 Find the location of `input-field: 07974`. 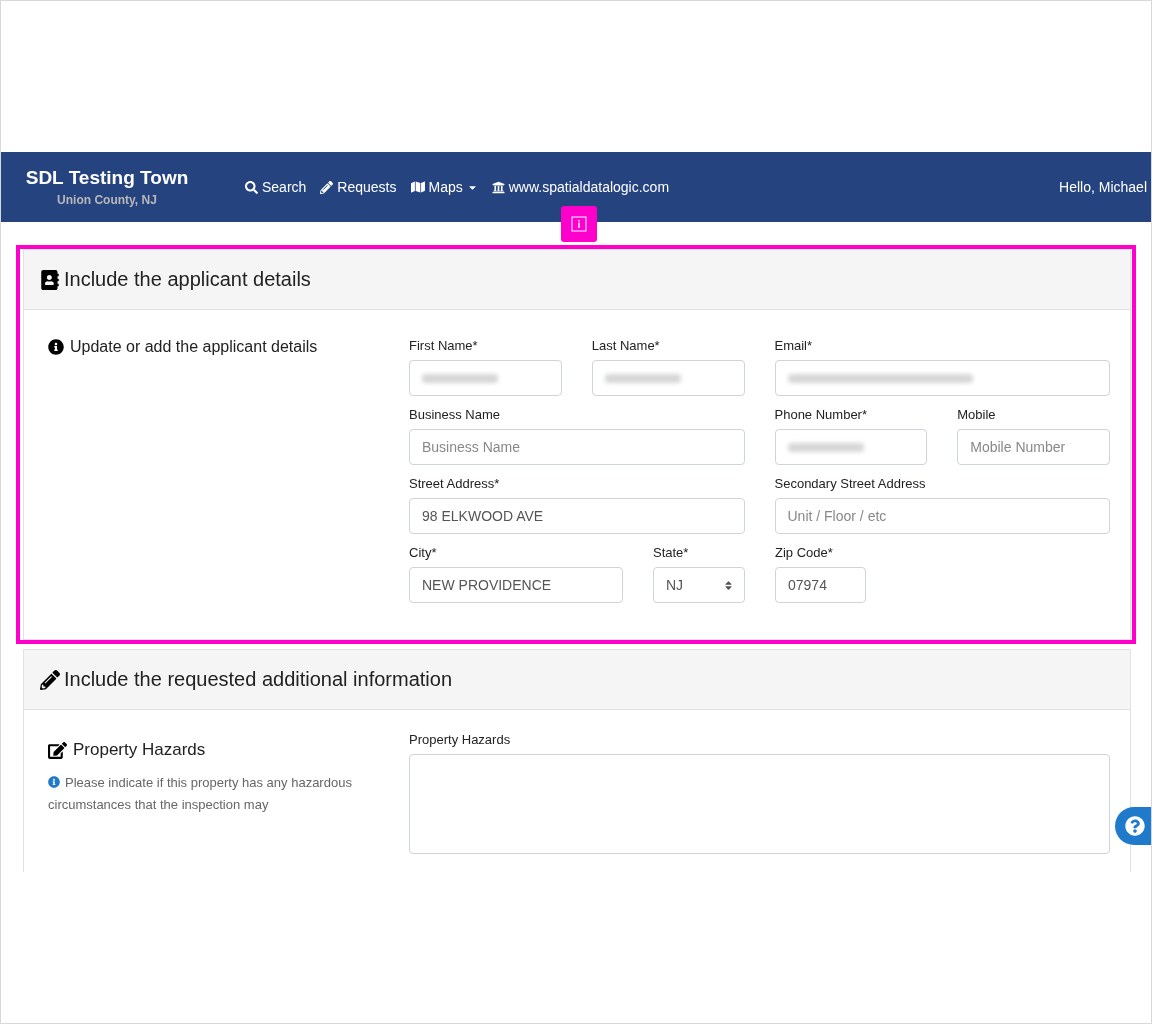

input-field: 07974 is located at coordinates (820, 585).